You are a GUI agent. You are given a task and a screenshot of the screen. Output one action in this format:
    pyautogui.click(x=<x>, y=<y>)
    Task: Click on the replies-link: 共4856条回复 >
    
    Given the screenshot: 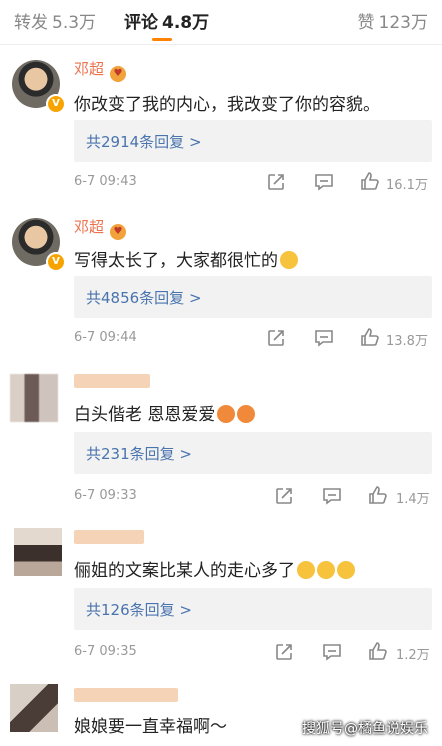 What is the action you would take?
    pyautogui.click(x=253, y=297)
    